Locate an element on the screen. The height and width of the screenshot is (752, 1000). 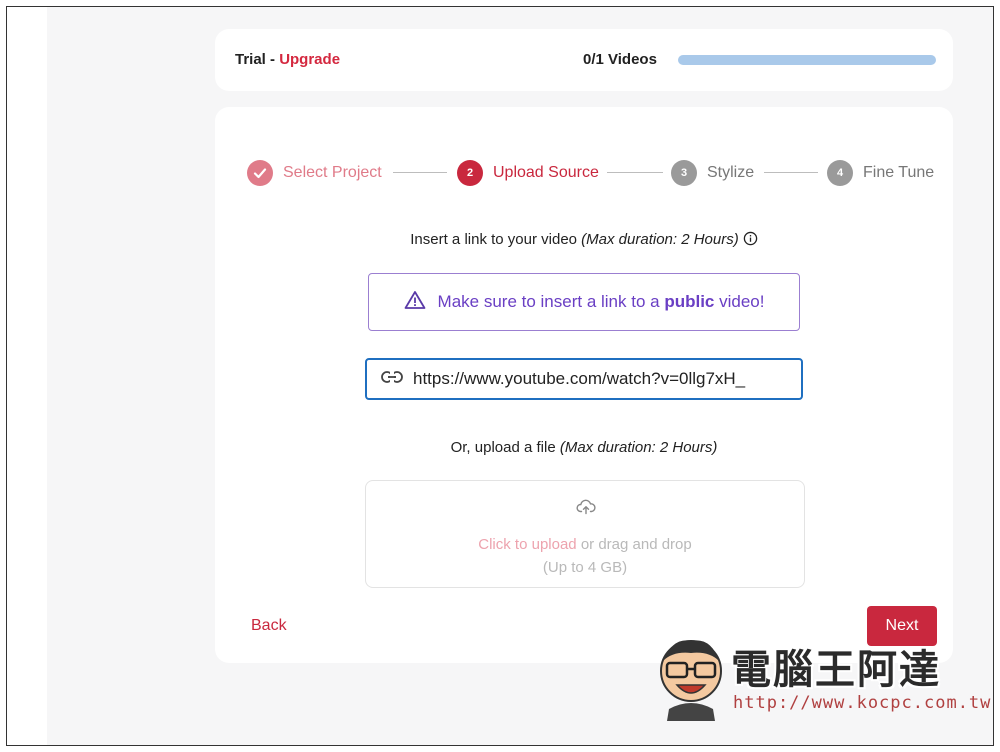
warning-triangle-icon is located at coordinates (415, 302).